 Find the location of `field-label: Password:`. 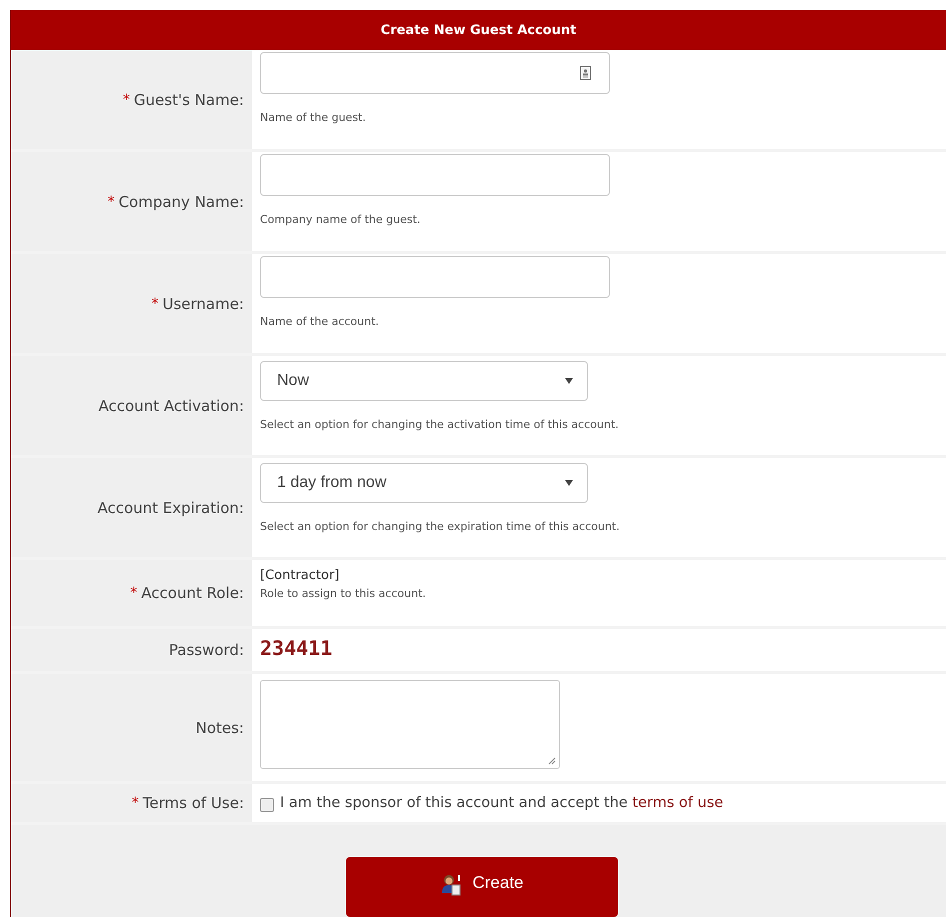

field-label: Password: is located at coordinates (206, 650).